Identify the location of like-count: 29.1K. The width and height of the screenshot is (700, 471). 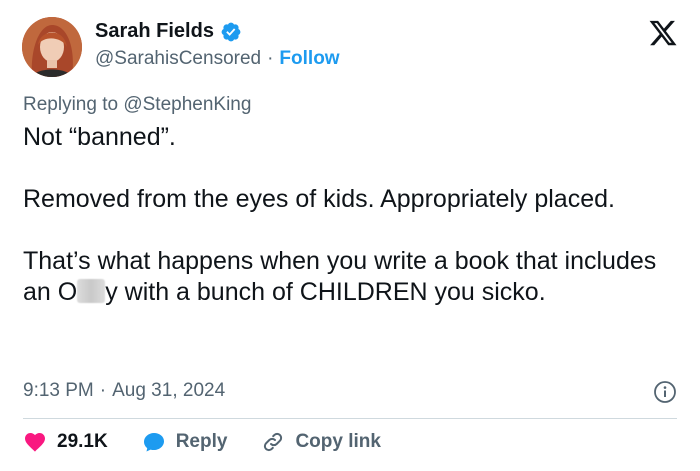
(82, 441).